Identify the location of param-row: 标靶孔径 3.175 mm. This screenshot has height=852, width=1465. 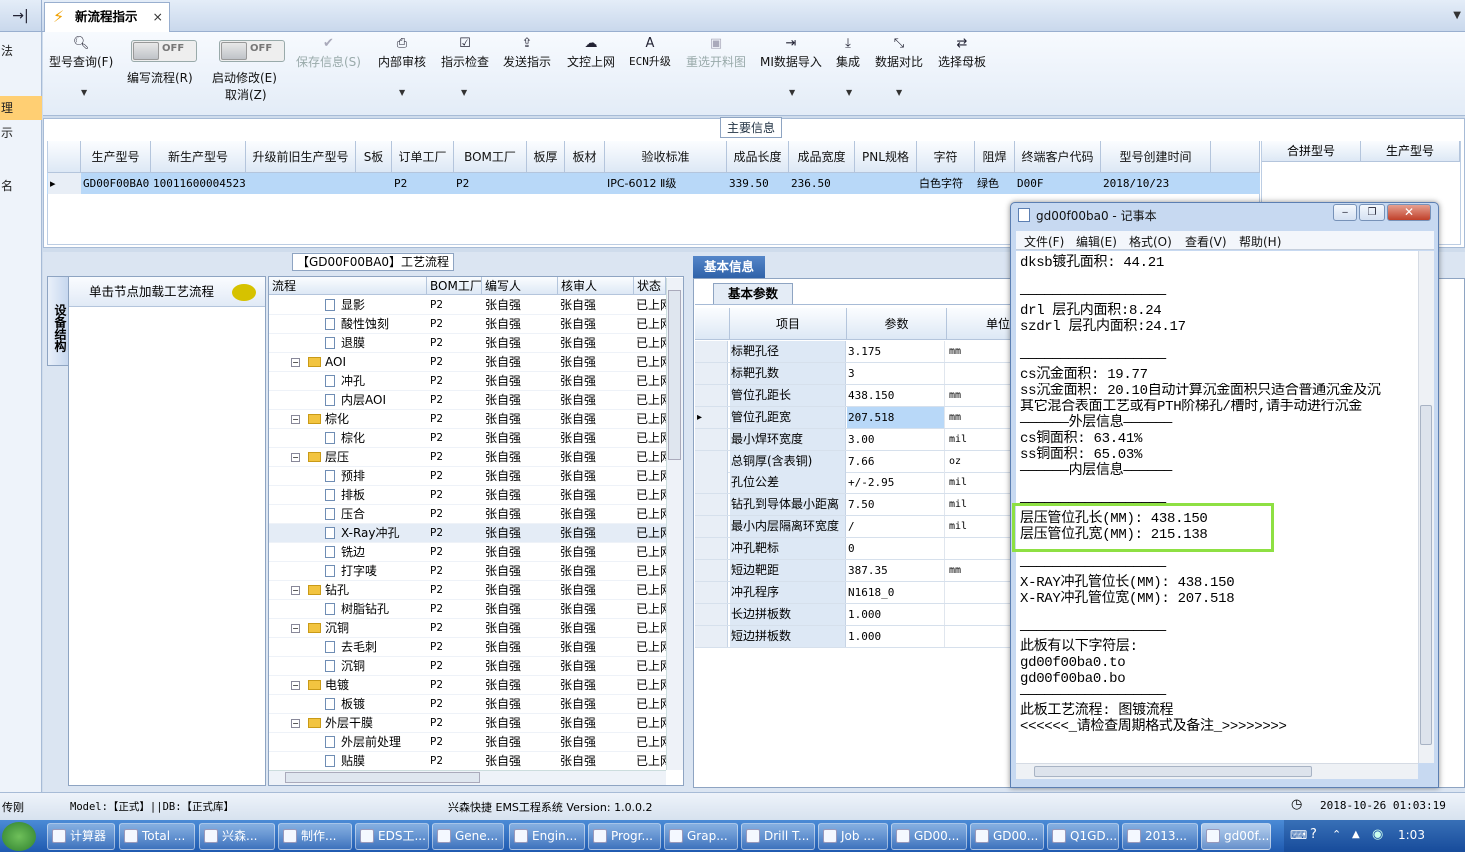
(855, 352).